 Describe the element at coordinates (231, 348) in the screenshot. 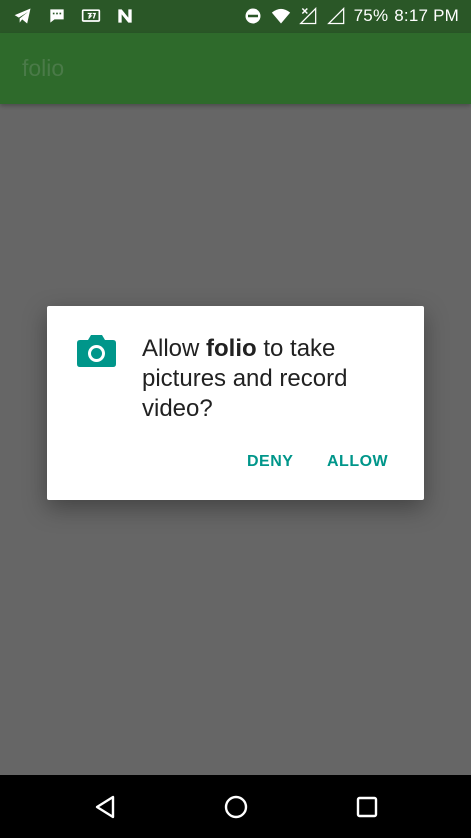

I see `app-name: folio` at that location.